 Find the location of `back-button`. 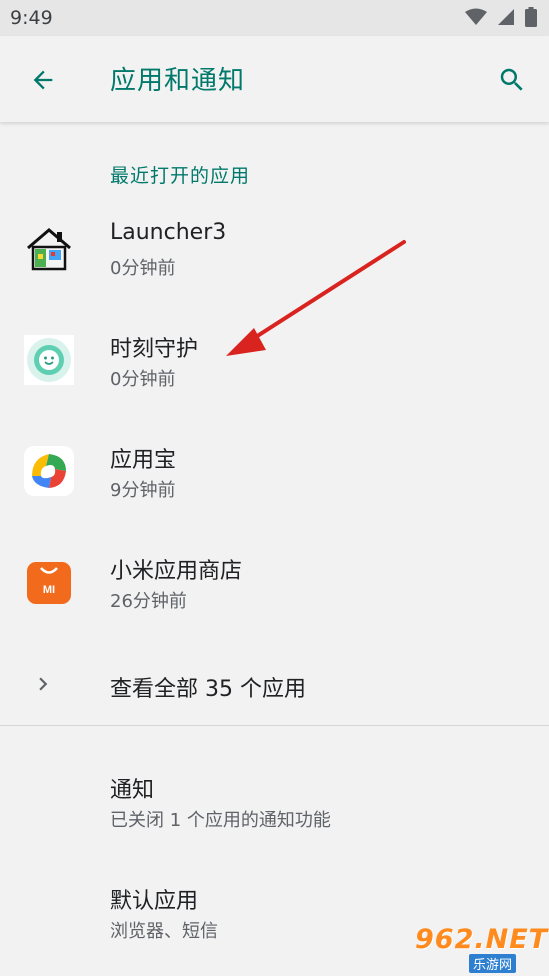

back-button is located at coordinates (43, 80).